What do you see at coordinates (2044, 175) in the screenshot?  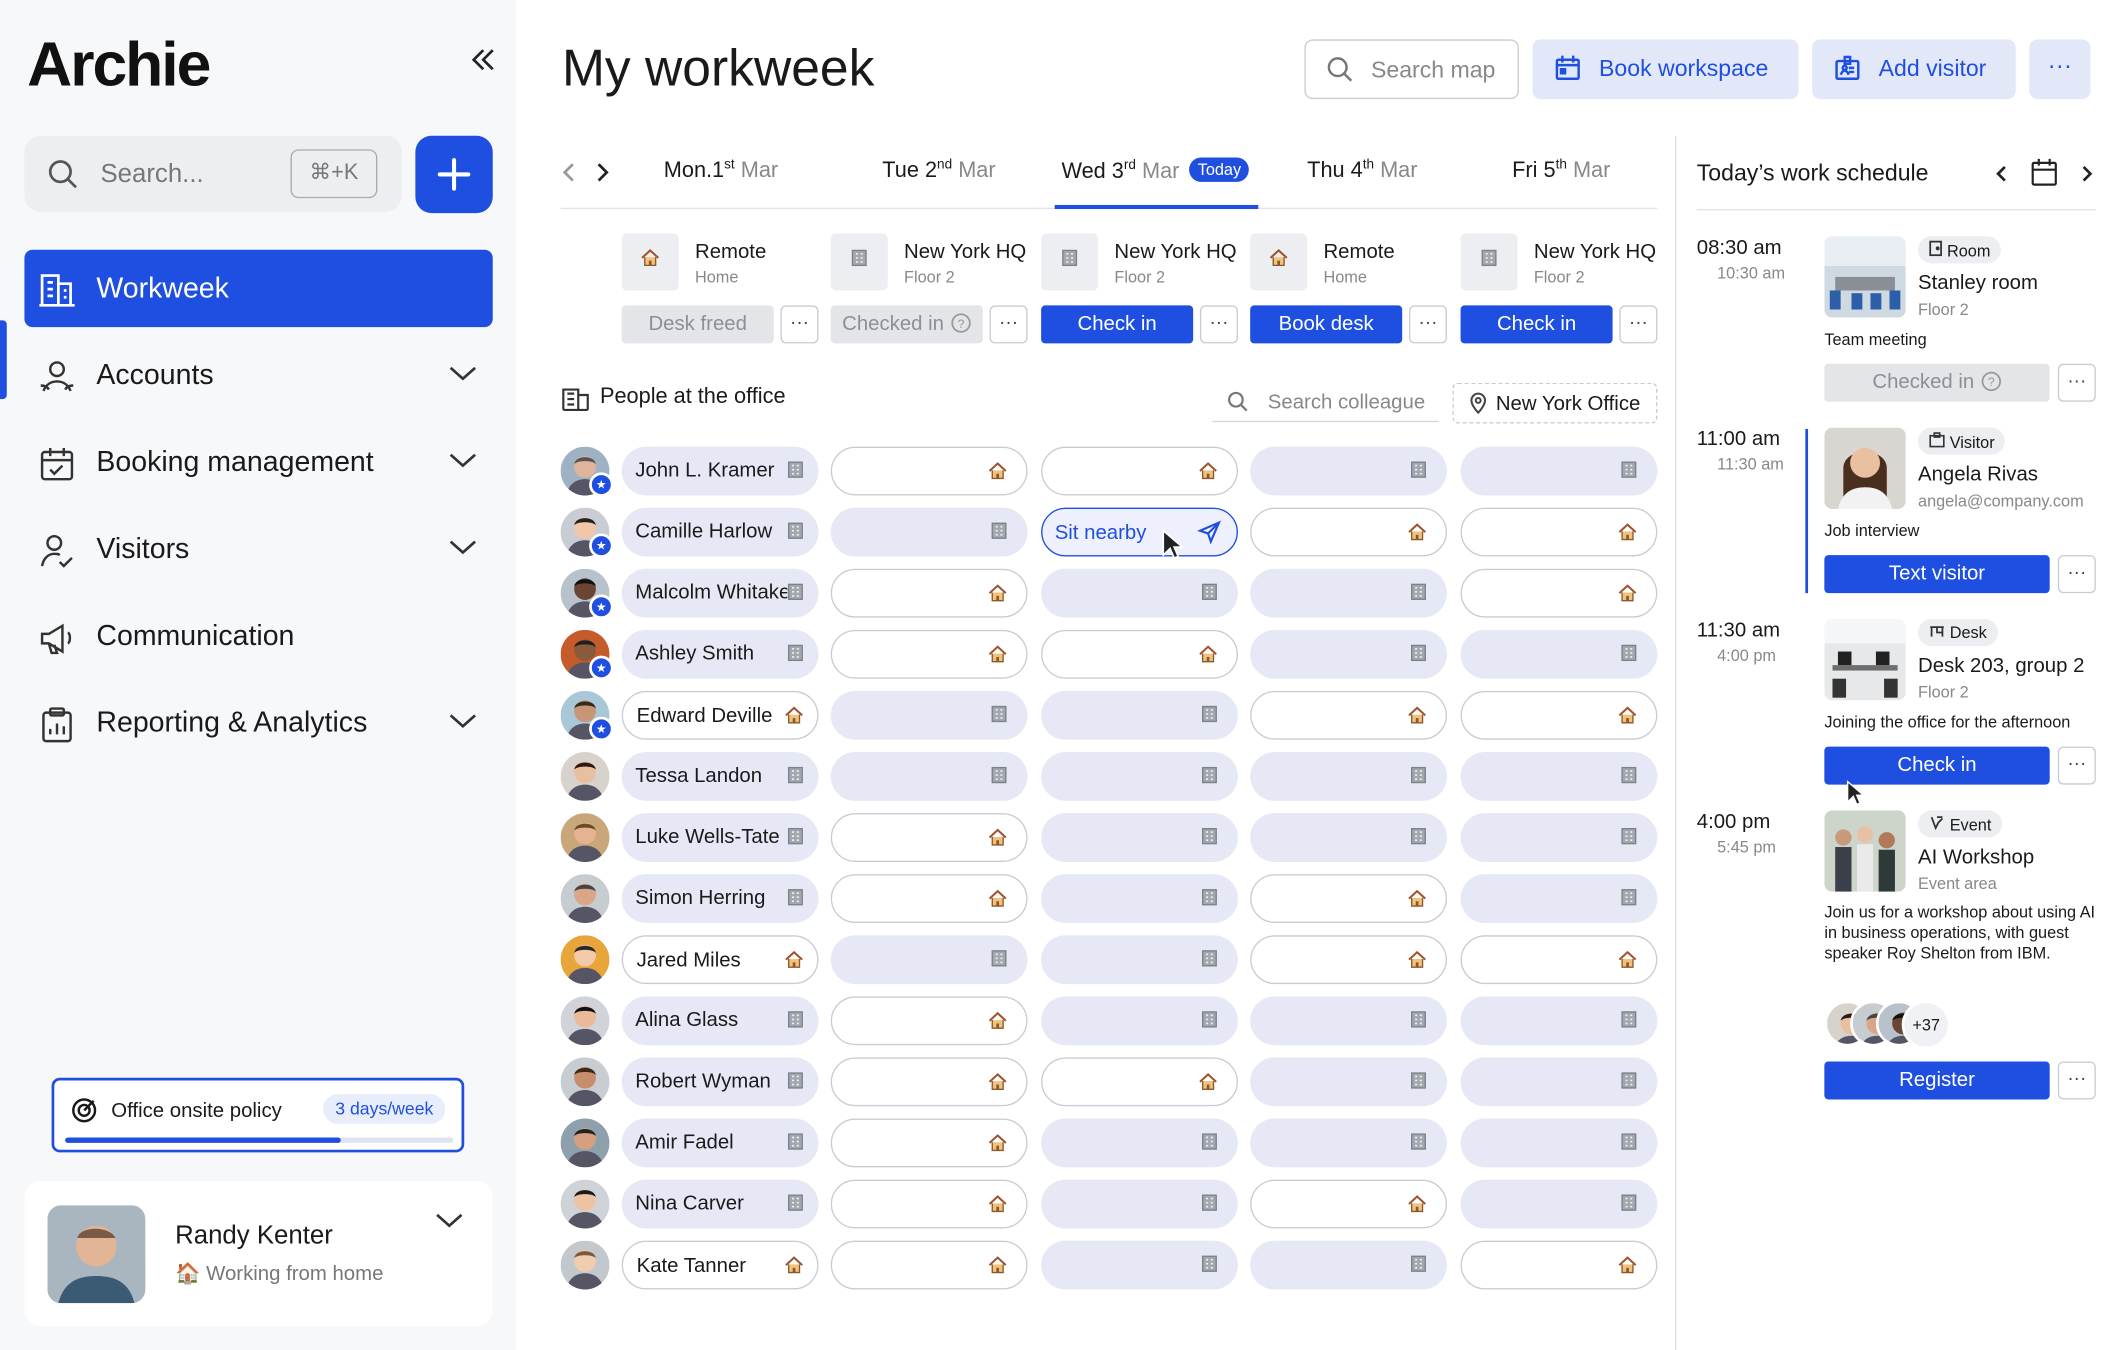 I see `calendar-icon` at bounding box center [2044, 175].